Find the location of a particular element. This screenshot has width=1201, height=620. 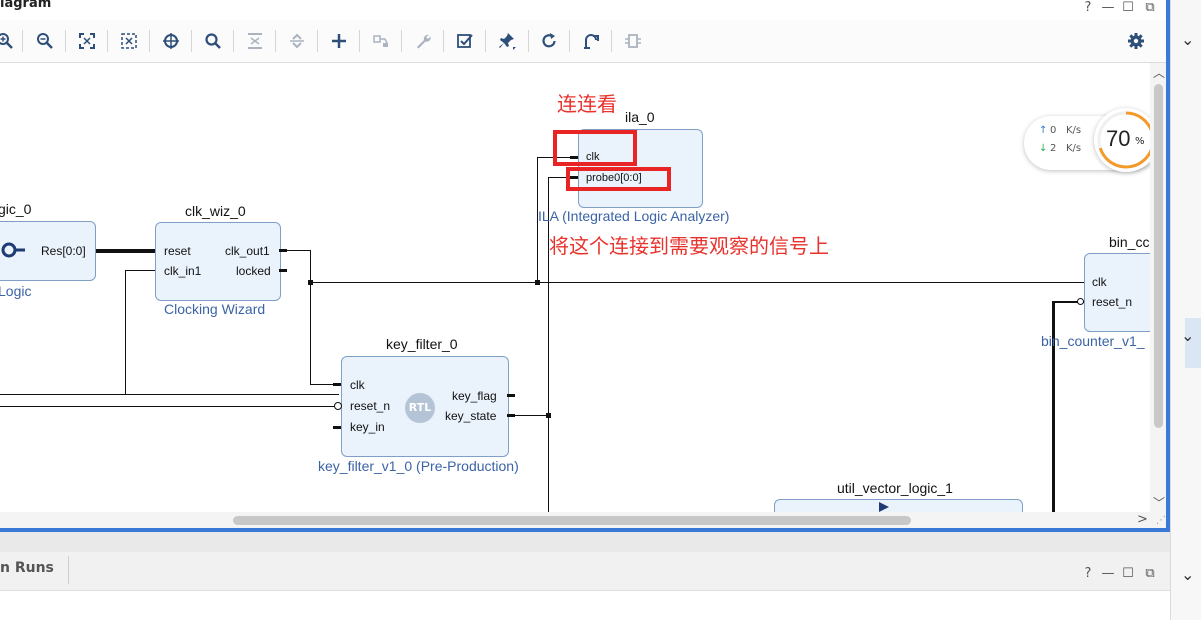

util-logic-block: Res[0:0] is located at coordinates (48, 251).